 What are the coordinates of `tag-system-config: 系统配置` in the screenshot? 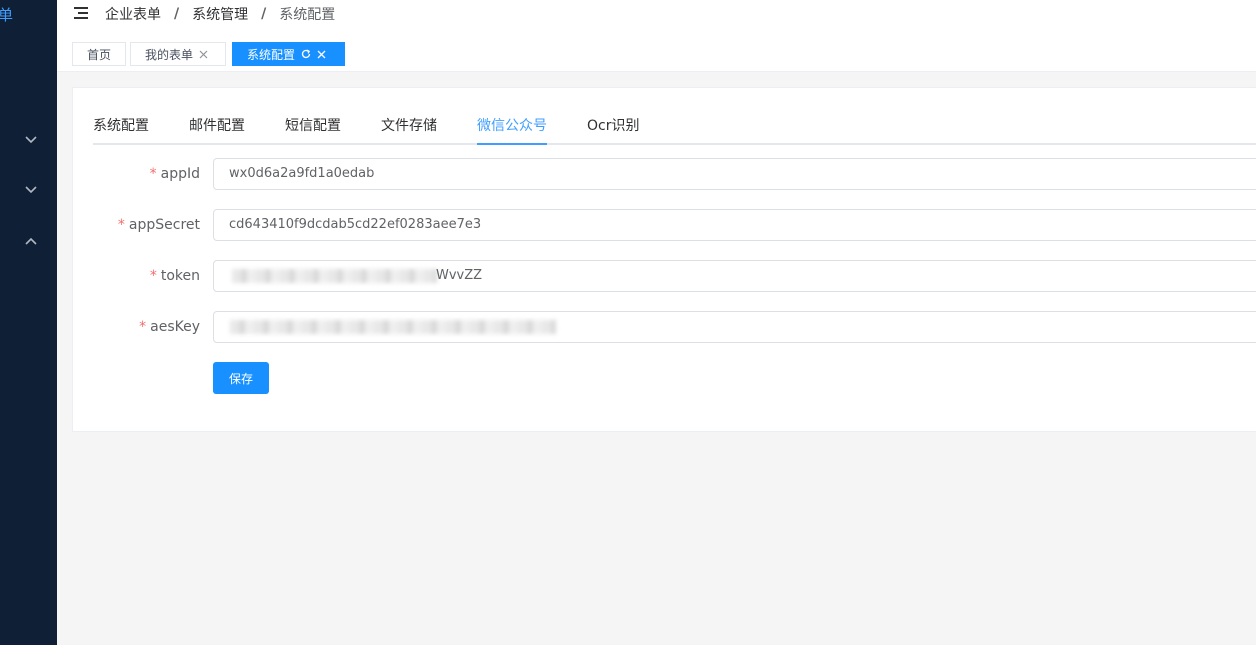 It's located at (288, 54).